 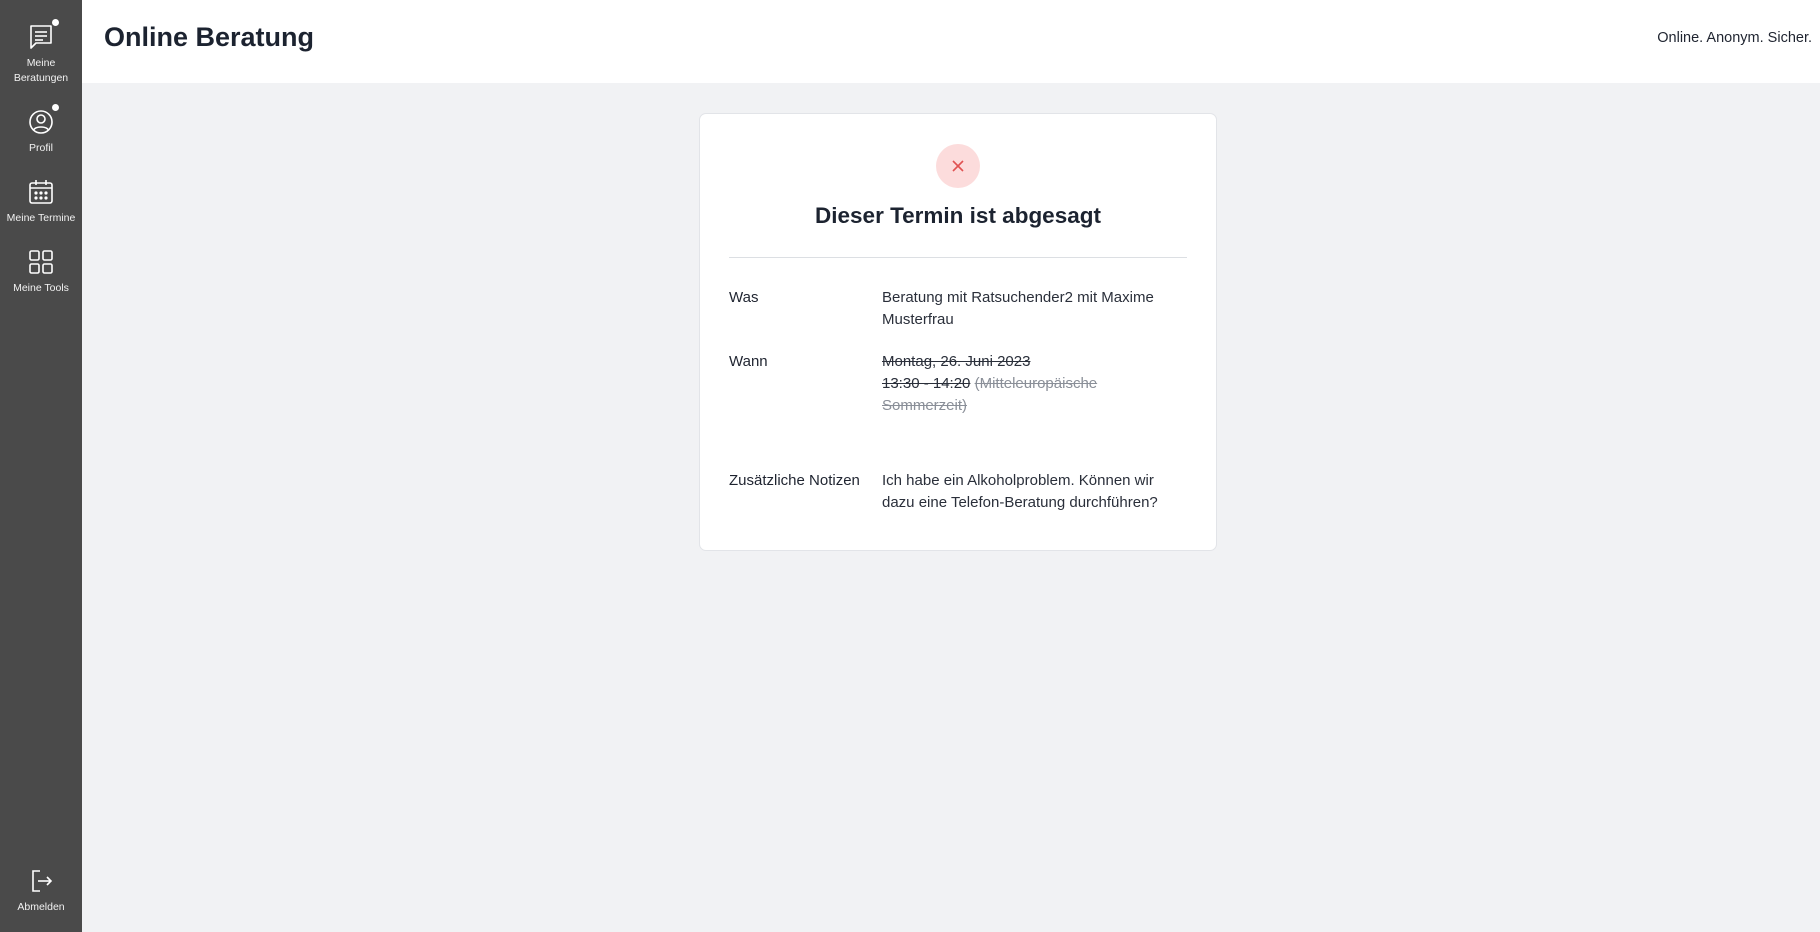 What do you see at coordinates (41, 148) in the screenshot?
I see `sidebar-item-label: Profil` at bounding box center [41, 148].